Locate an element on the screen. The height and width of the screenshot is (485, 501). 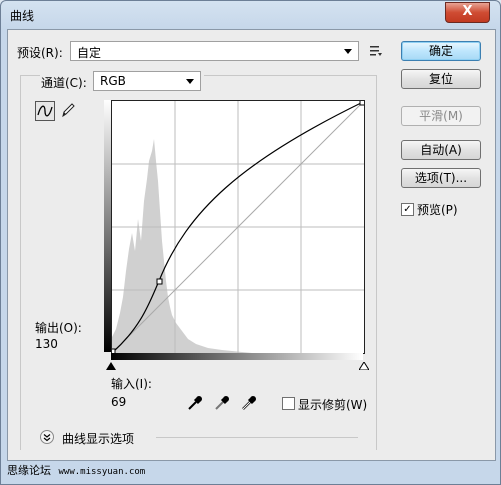
auto-button: 自动(A) is located at coordinates (441, 150).